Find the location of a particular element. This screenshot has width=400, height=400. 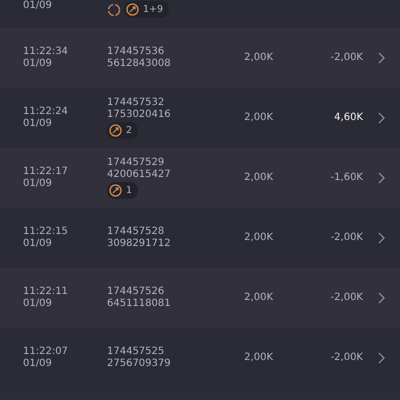

id-text: 174457525 is located at coordinates (135, 352).